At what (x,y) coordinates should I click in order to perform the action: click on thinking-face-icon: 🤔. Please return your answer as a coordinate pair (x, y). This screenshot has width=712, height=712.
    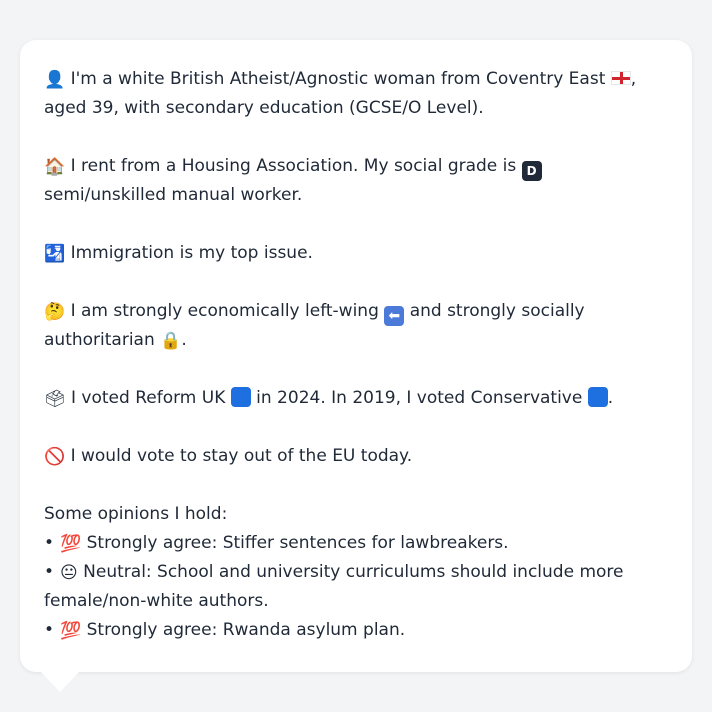
    Looking at the image, I should click on (55, 312).